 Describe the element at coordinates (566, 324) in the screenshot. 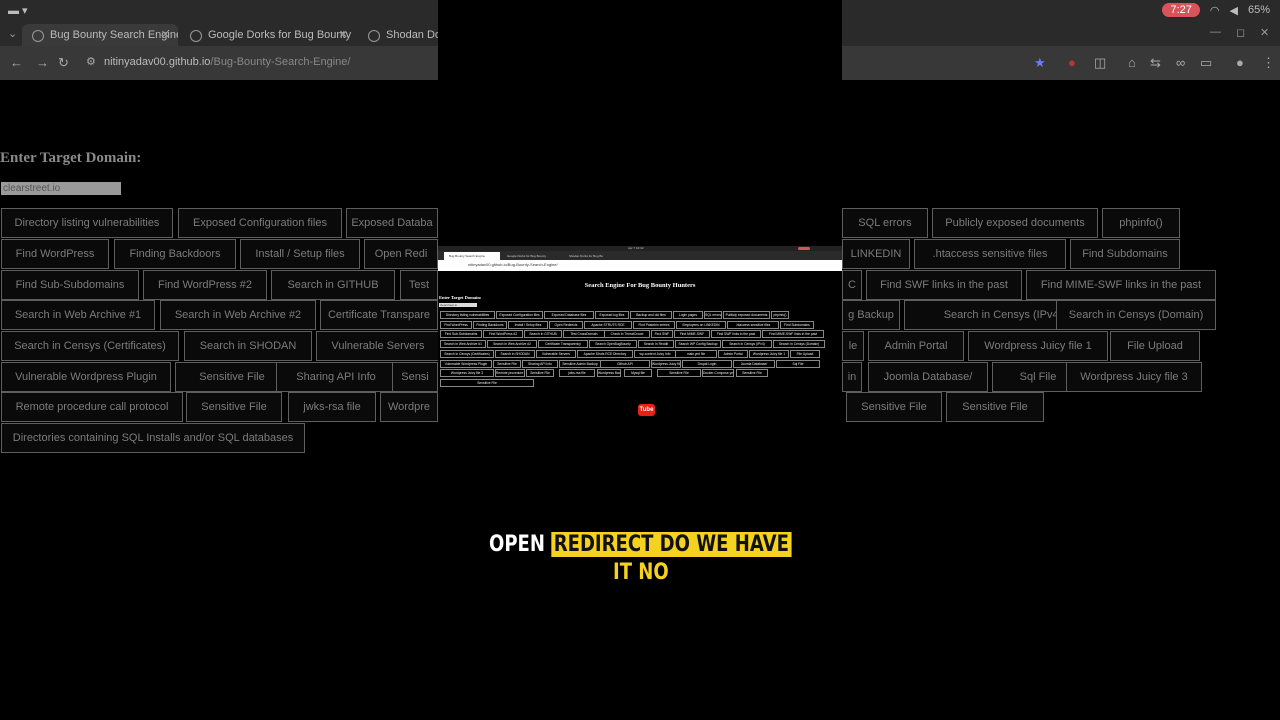

I see `dork-button: Open Redirects` at that location.